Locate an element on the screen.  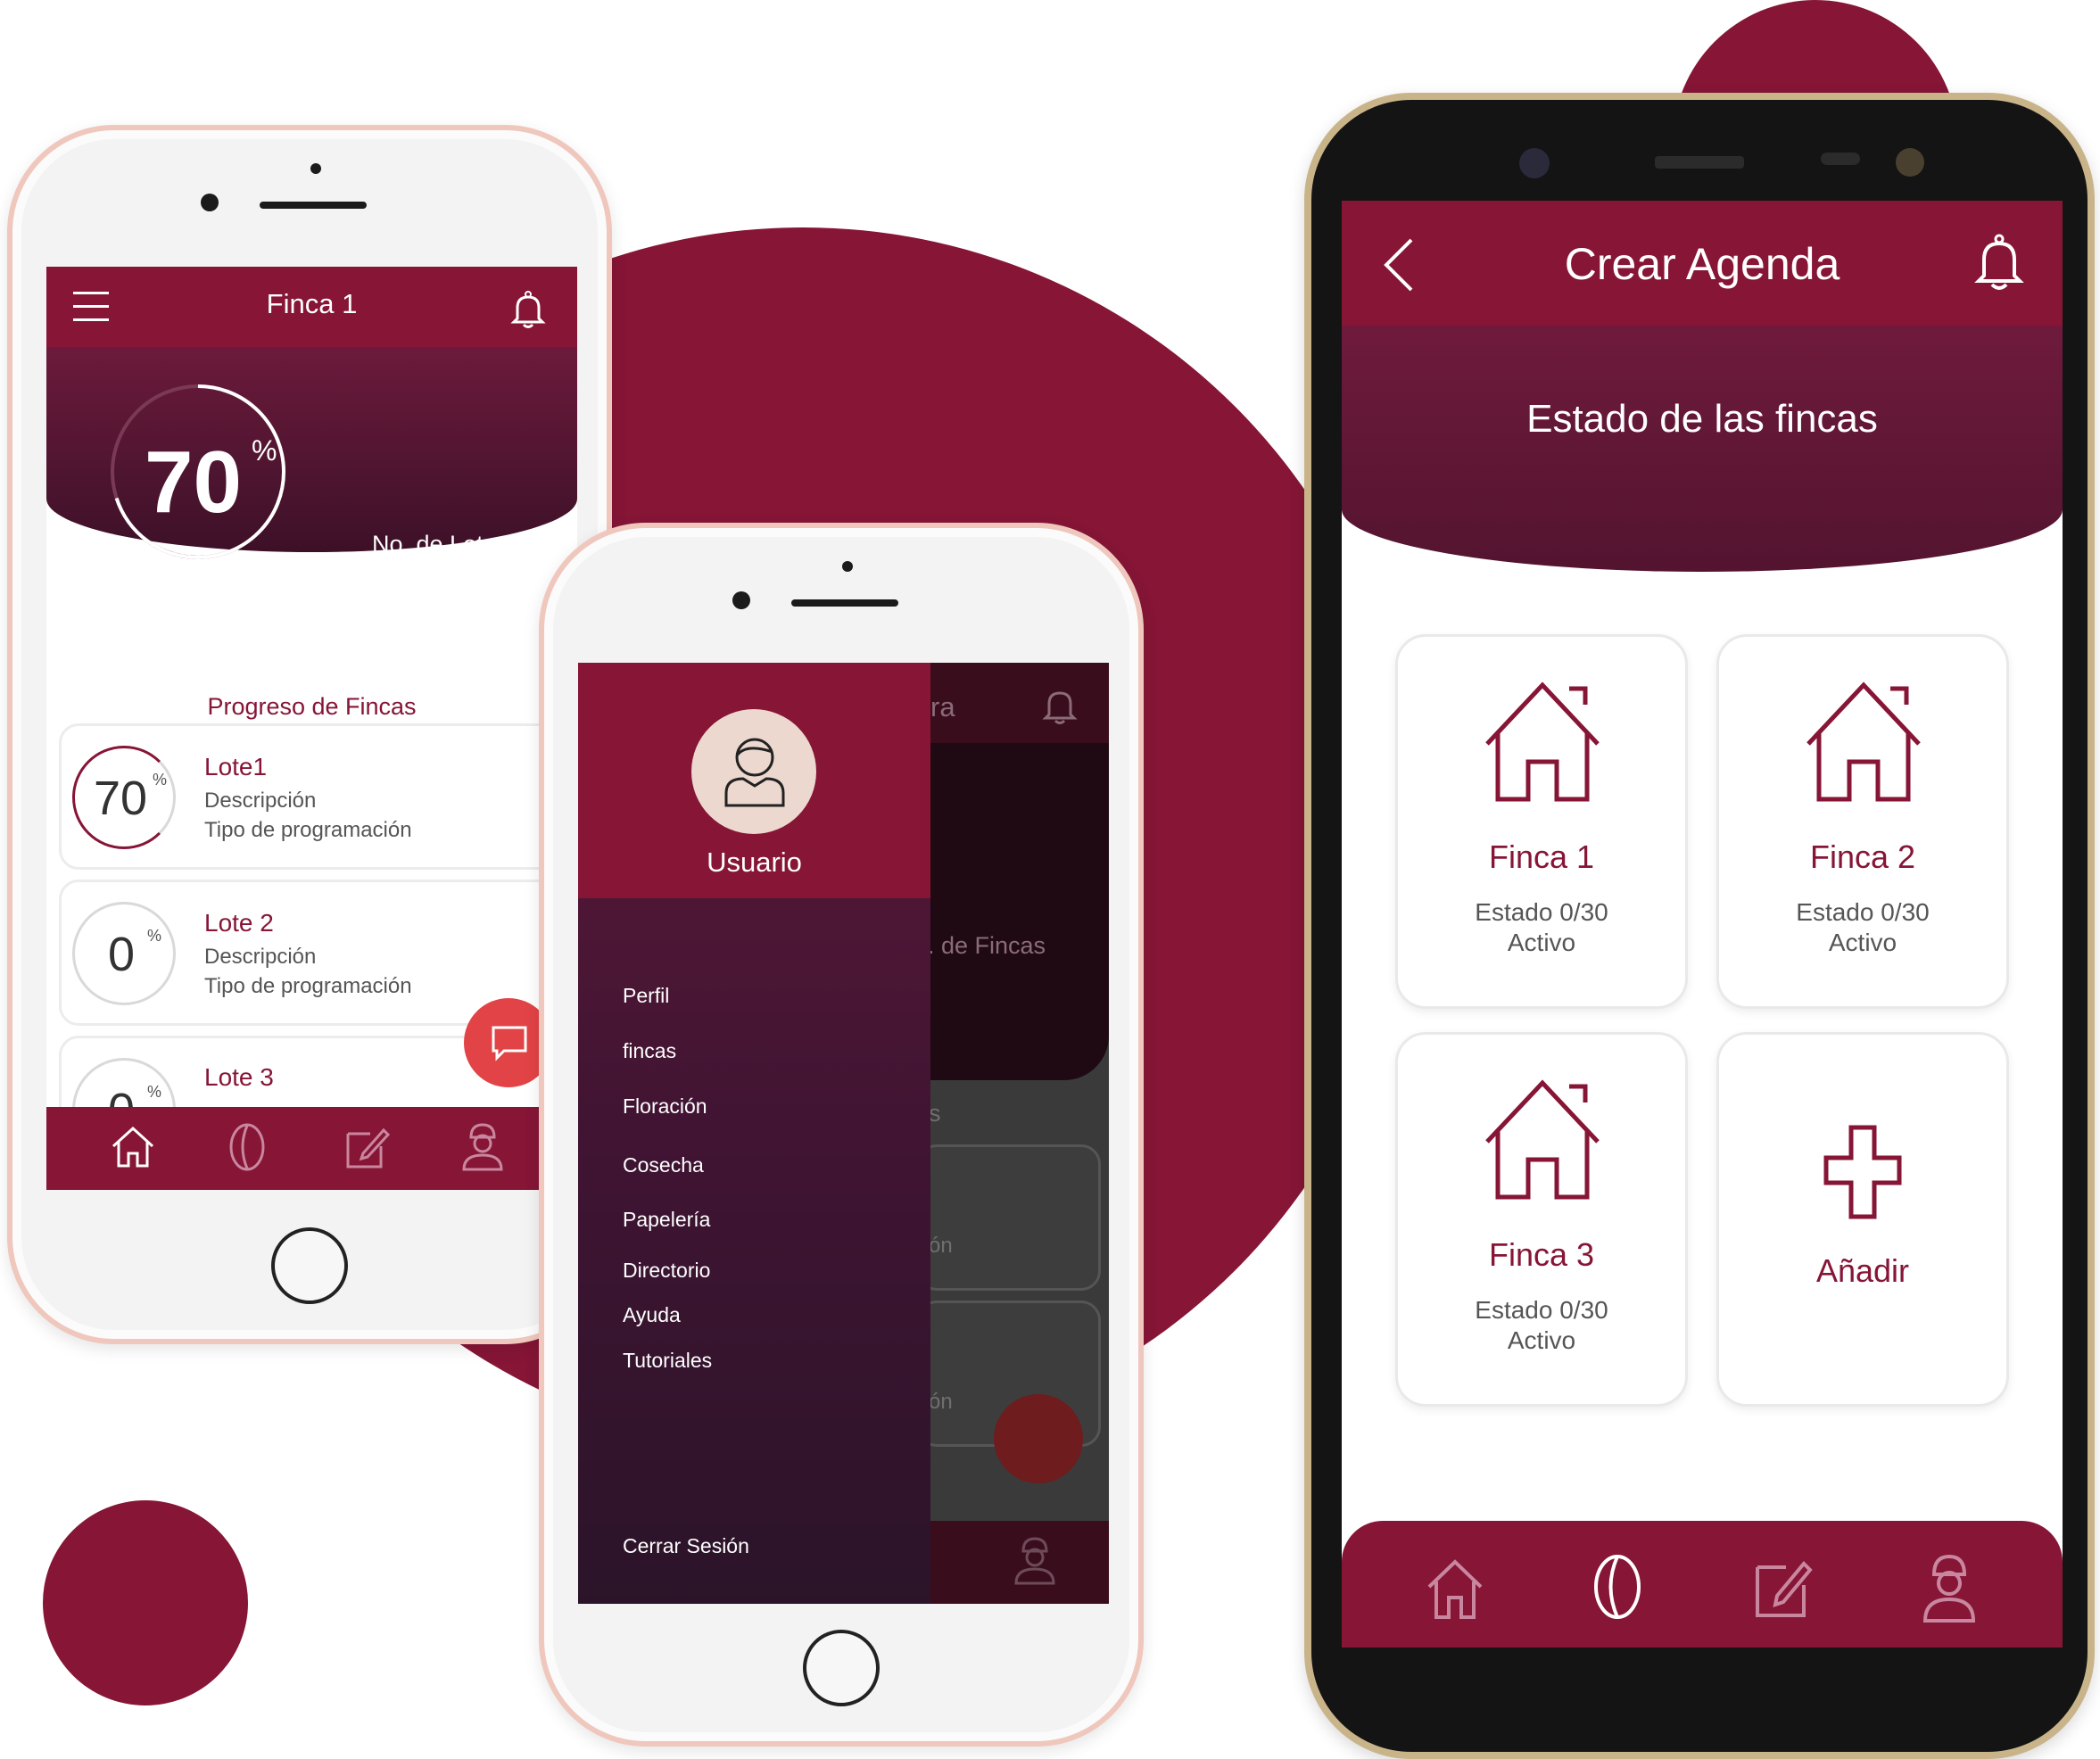
lot-progress-value: 70 is located at coordinates (121, 798).